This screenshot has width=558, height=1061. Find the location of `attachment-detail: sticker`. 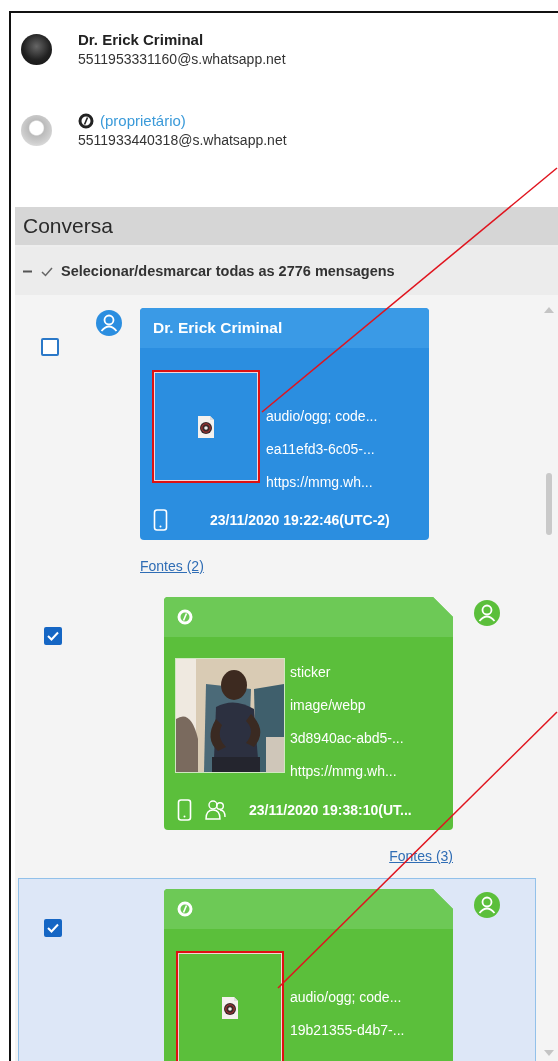

attachment-detail: sticker is located at coordinates (311, 672).